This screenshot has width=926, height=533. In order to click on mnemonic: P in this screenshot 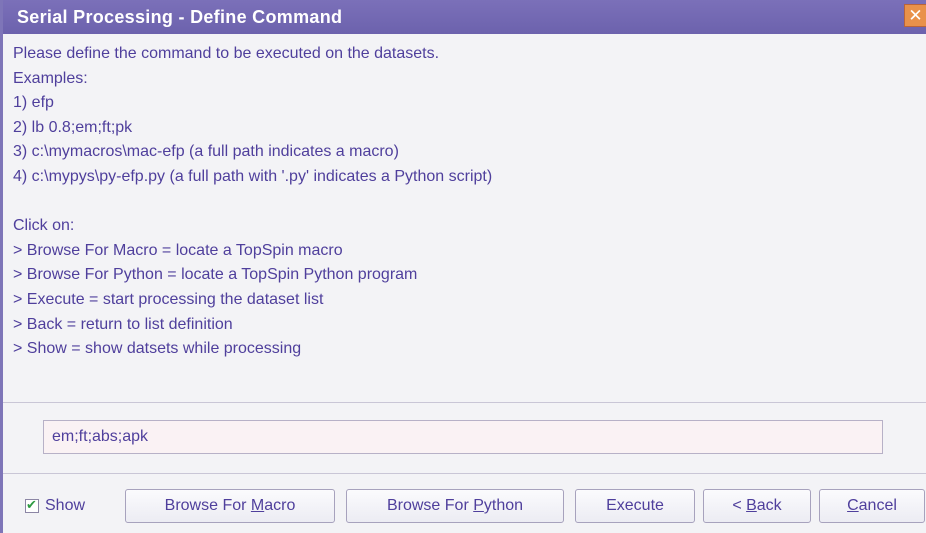, I will do `click(478, 505)`.